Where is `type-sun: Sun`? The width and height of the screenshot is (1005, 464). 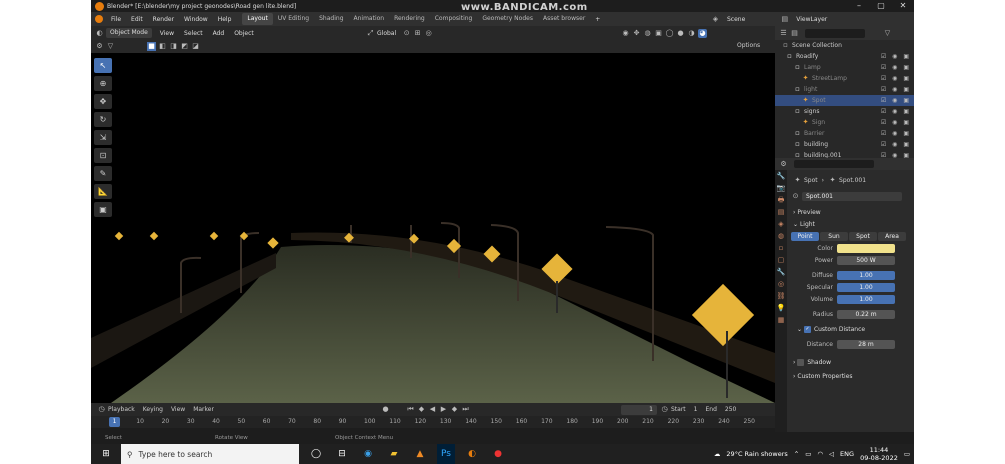 type-sun: Sun is located at coordinates (834, 236).